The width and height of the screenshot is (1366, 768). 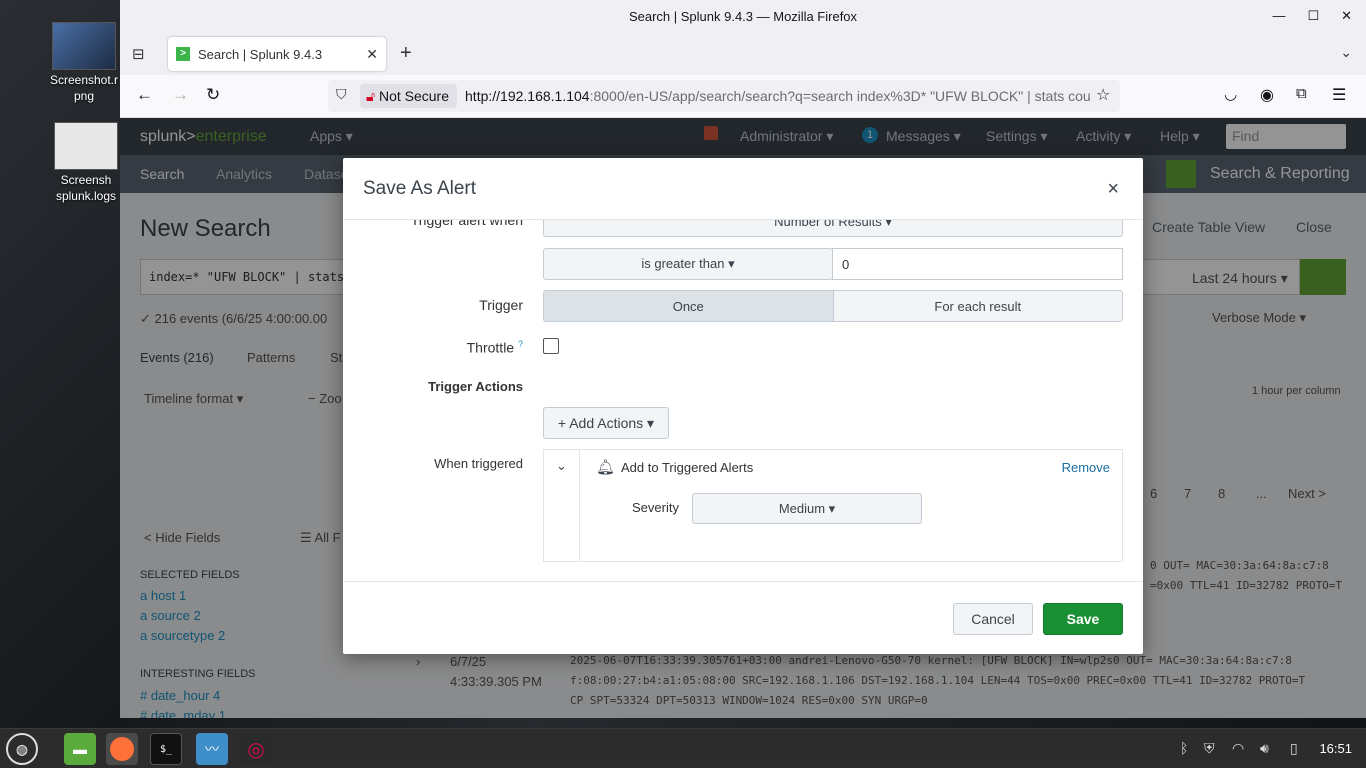 What do you see at coordinates (1209, 748) in the screenshot?
I see `shield-tray-icon: ⛨` at bounding box center [1209, 748].